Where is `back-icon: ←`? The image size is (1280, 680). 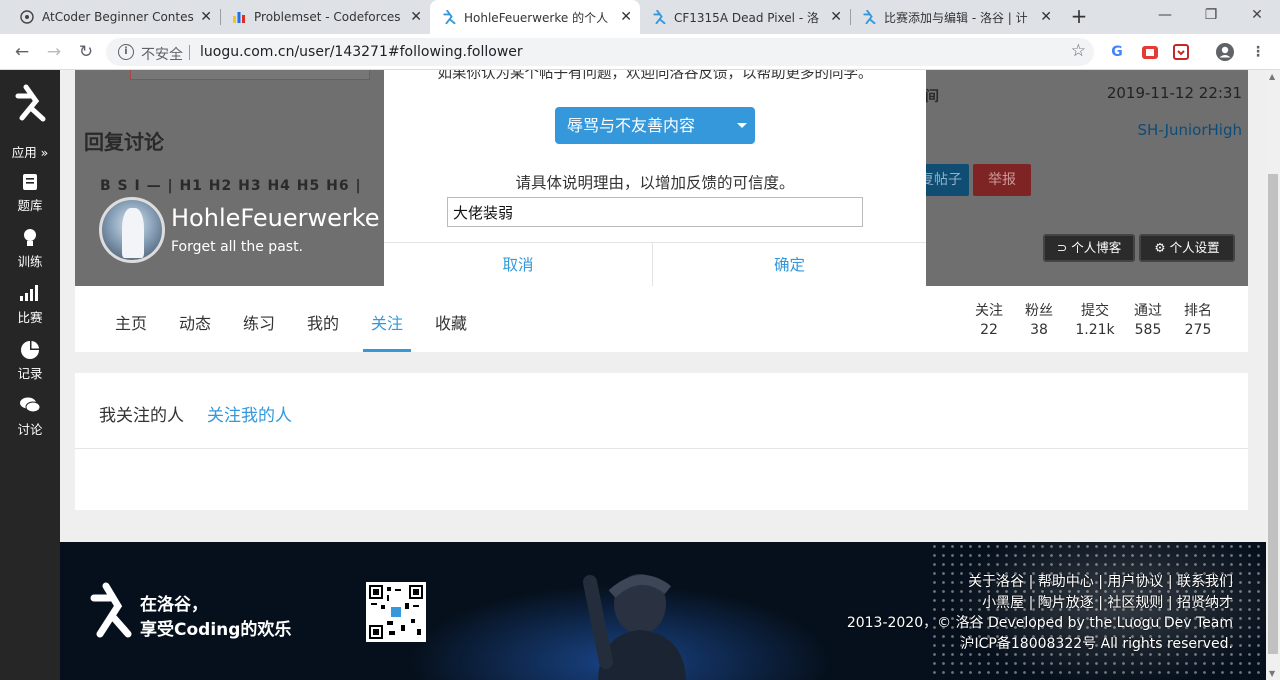 back-icon: ← is located at coordinates (22, 52).